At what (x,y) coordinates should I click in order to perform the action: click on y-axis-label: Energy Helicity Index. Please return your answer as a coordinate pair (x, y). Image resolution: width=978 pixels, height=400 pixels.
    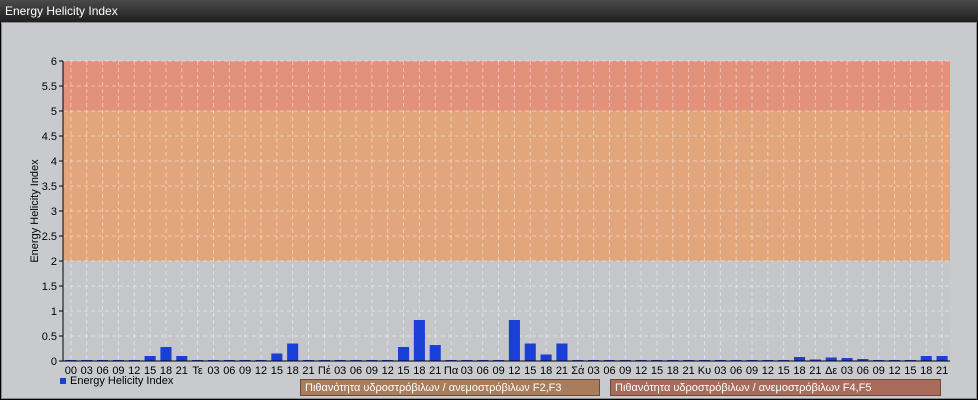
    Looking at the image, I should click on (35, 211).